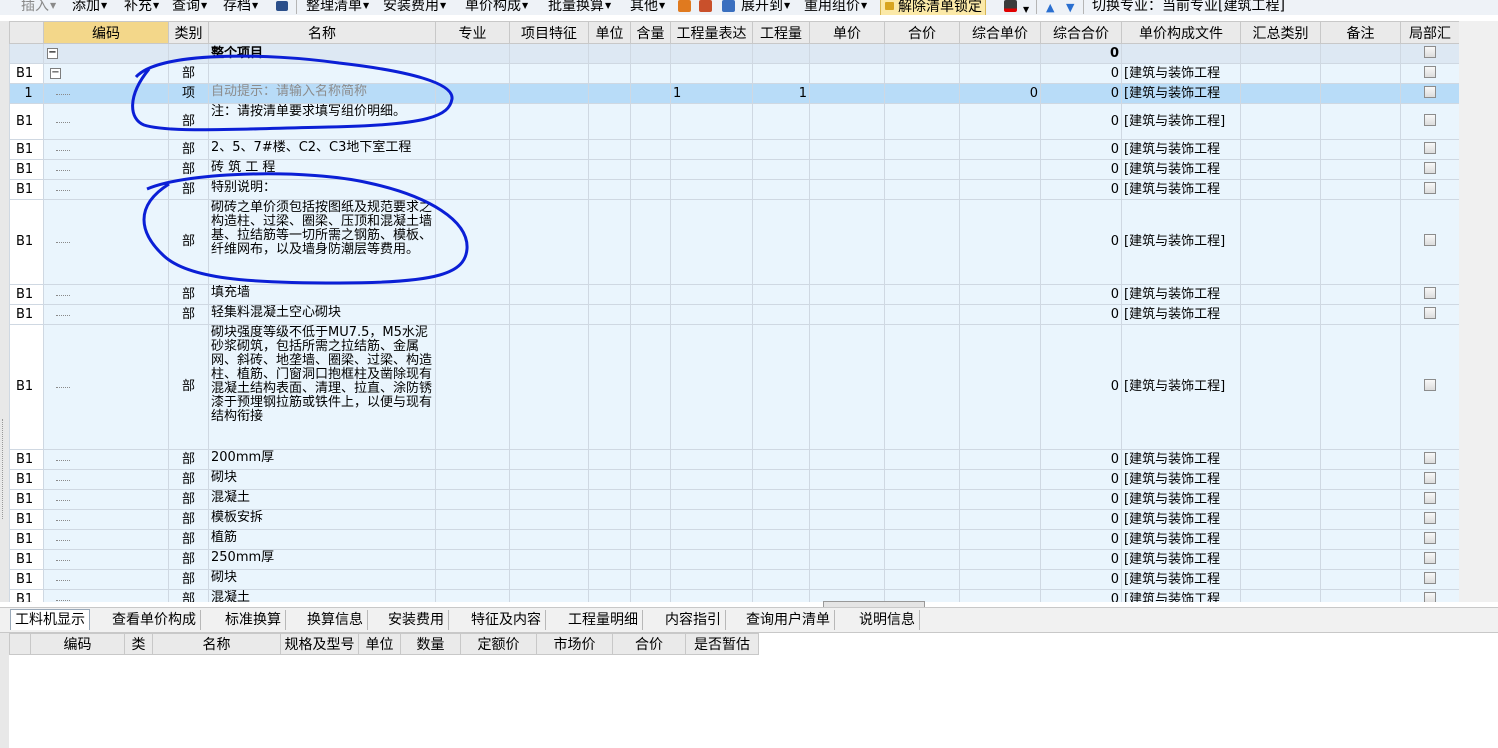 Image resolution: width=1498 pixels, height=748 pixels. Describe the element at coordinates (253, 620) in the screenshot. I see `tab-standard-conversion: 标准换算` at that location.